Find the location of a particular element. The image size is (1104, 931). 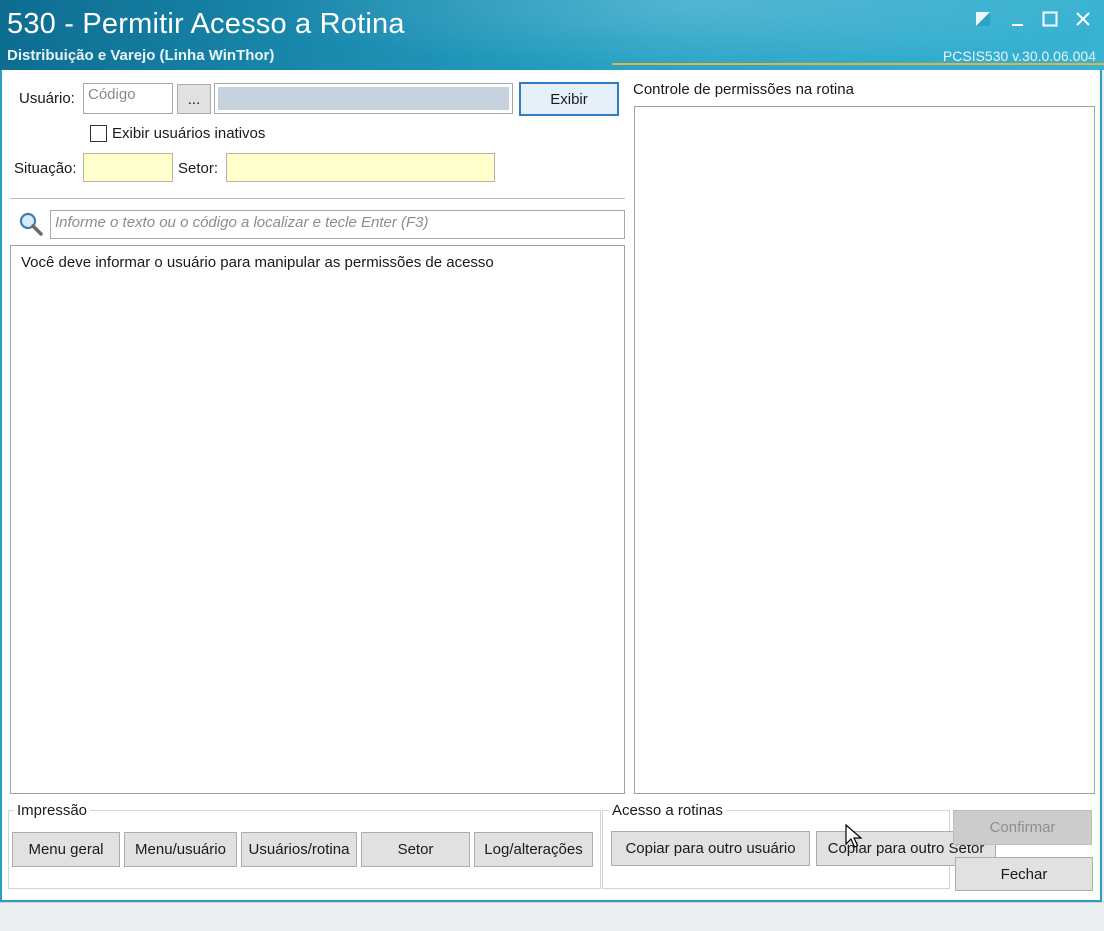

acesso-title: Acesso a rotinas is located at coordinates (667, 810).